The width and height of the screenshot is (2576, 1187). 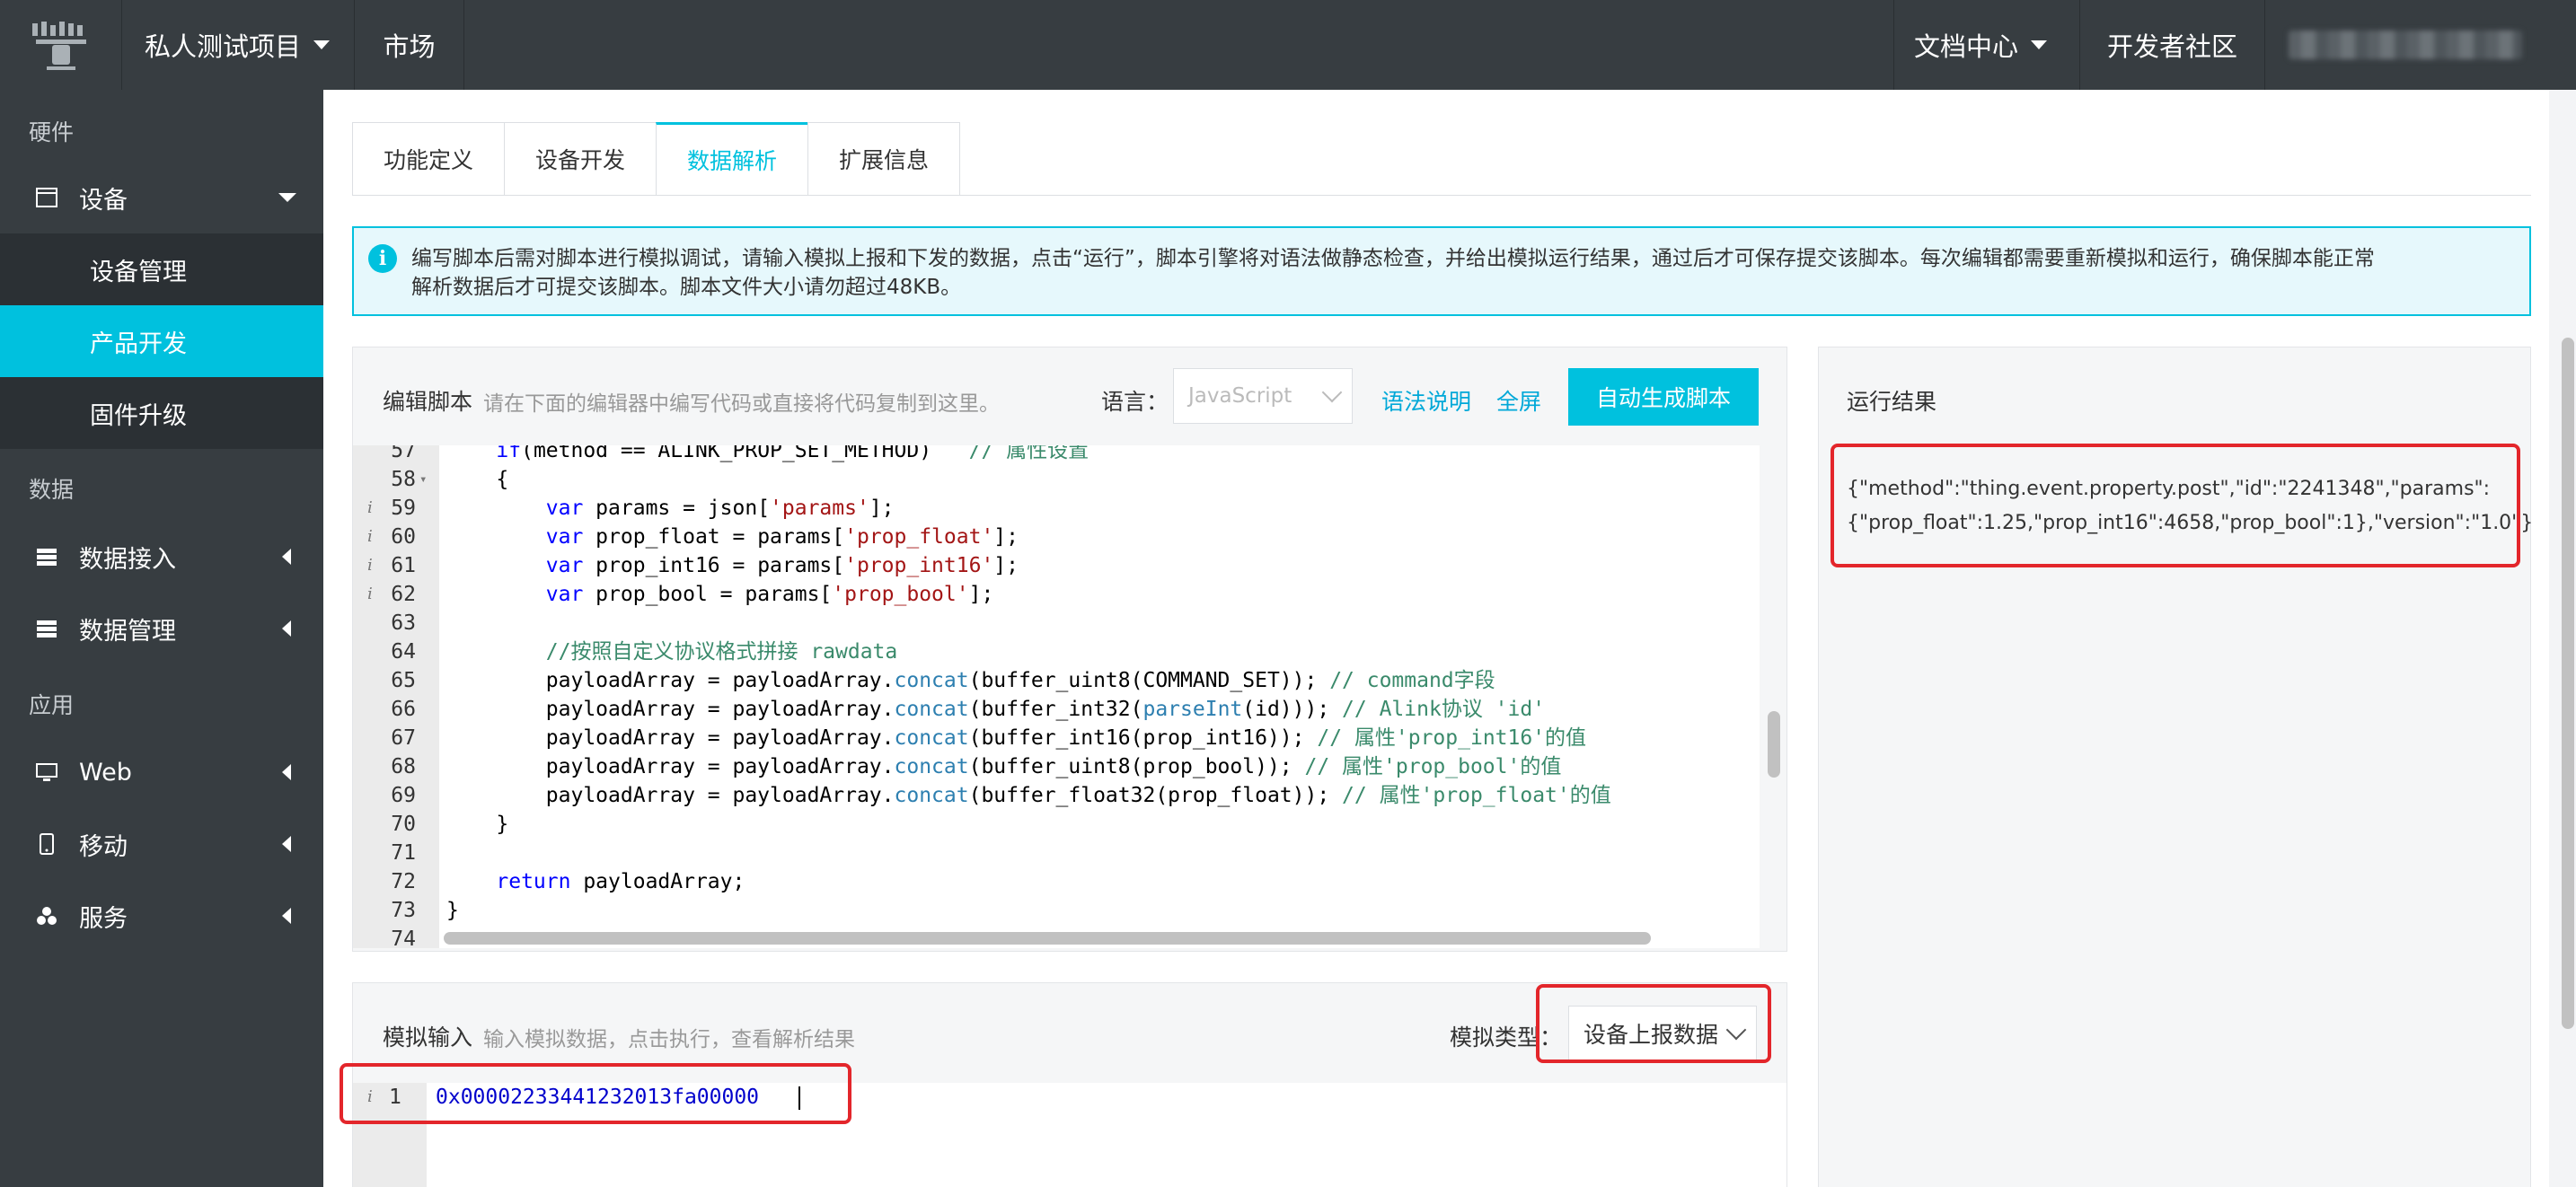 What do you see at coordinates (1056, 651) in the screenshot?
I see `code-line: 64 //按照自定义协议格式拼接 rawdata` at bounding box center [1056, 651].